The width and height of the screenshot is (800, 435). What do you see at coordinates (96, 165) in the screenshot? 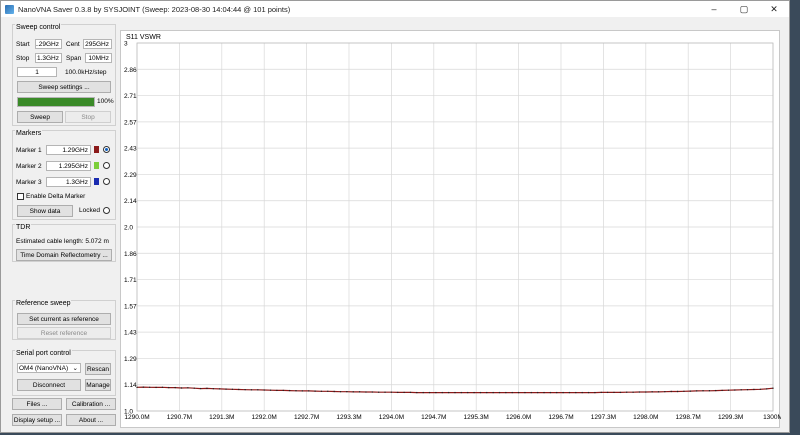
I see `marker-2-color-swatch` at bounding box center [96, 165].